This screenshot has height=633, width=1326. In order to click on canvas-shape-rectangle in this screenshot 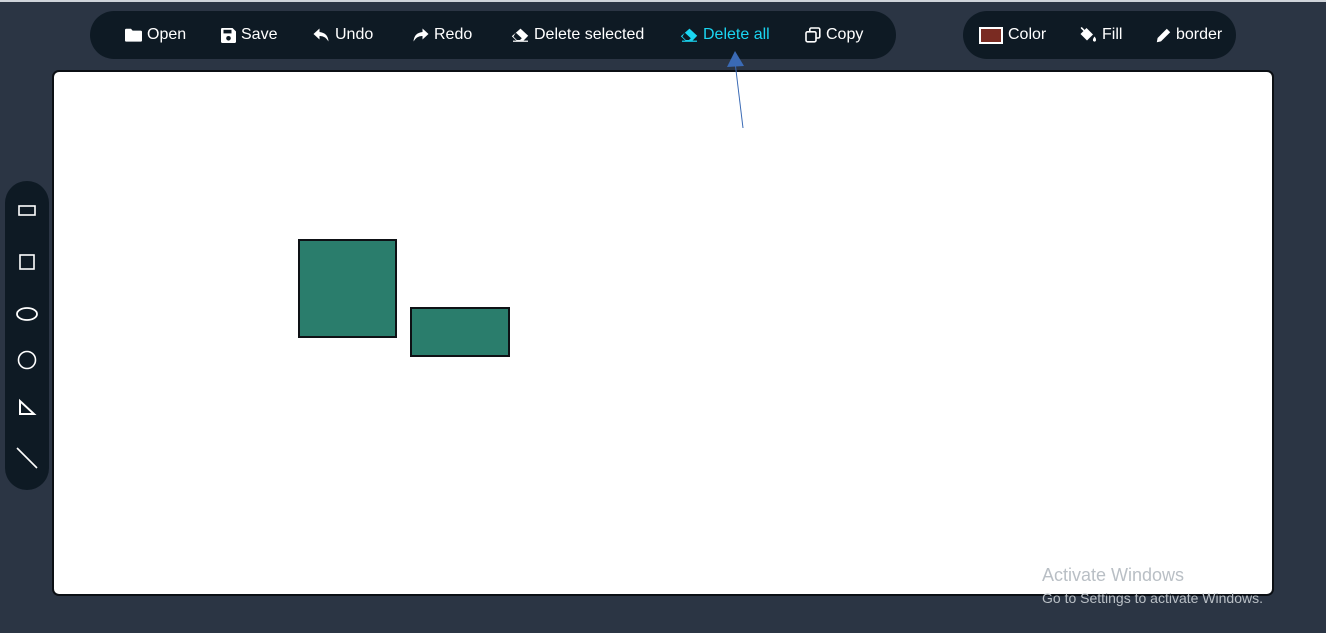, I will do `click(460, 332)`.